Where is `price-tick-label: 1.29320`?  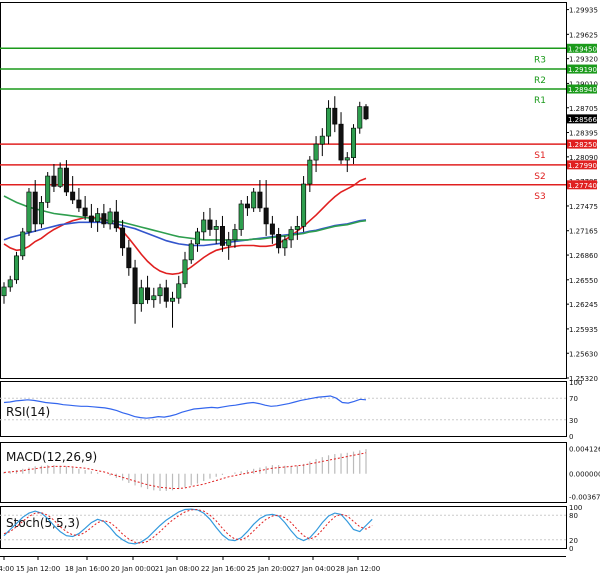
price-tick-label: 1.29320 is located at coordinates (583, 60).